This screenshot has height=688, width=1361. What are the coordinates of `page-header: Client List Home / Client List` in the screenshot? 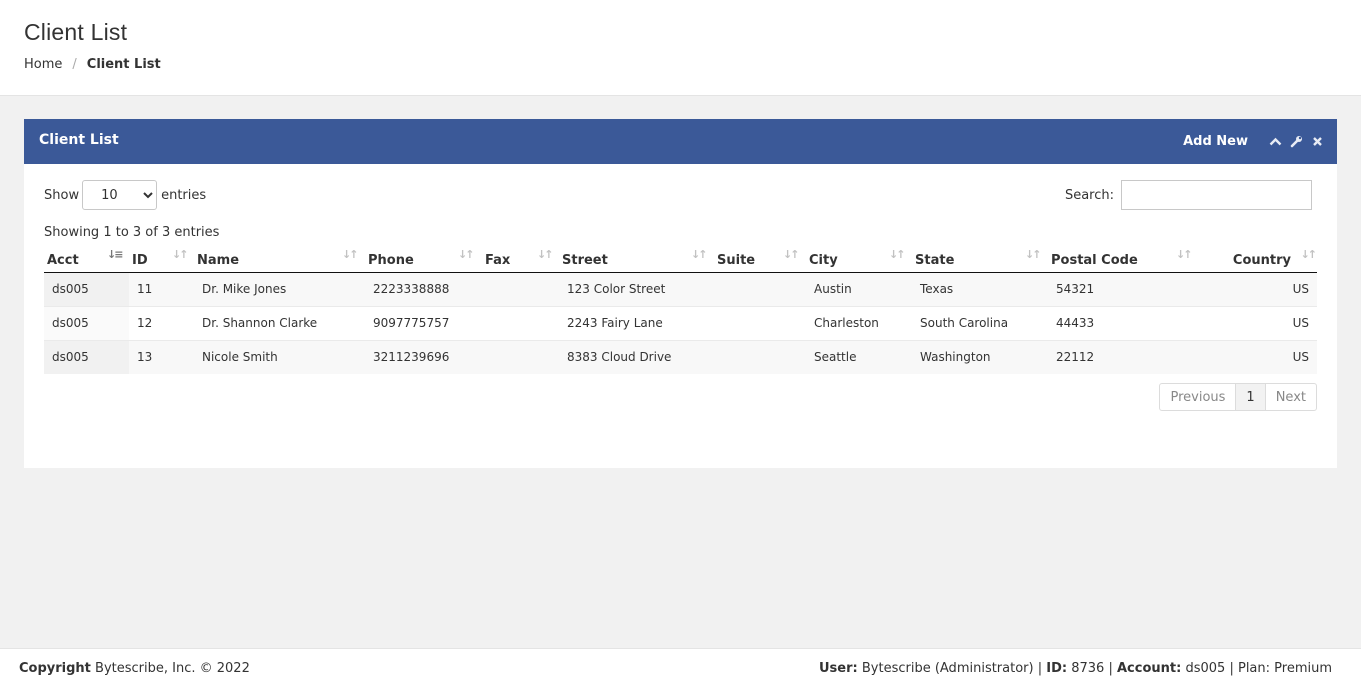 It's located at (680, 48).